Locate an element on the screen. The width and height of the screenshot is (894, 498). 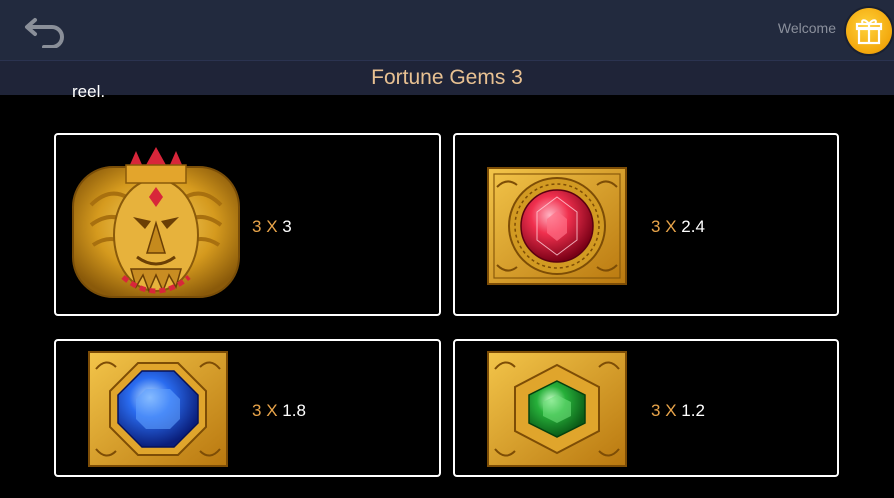
page-title: Fortune Gems 3 is located at coordinates (447, 77).